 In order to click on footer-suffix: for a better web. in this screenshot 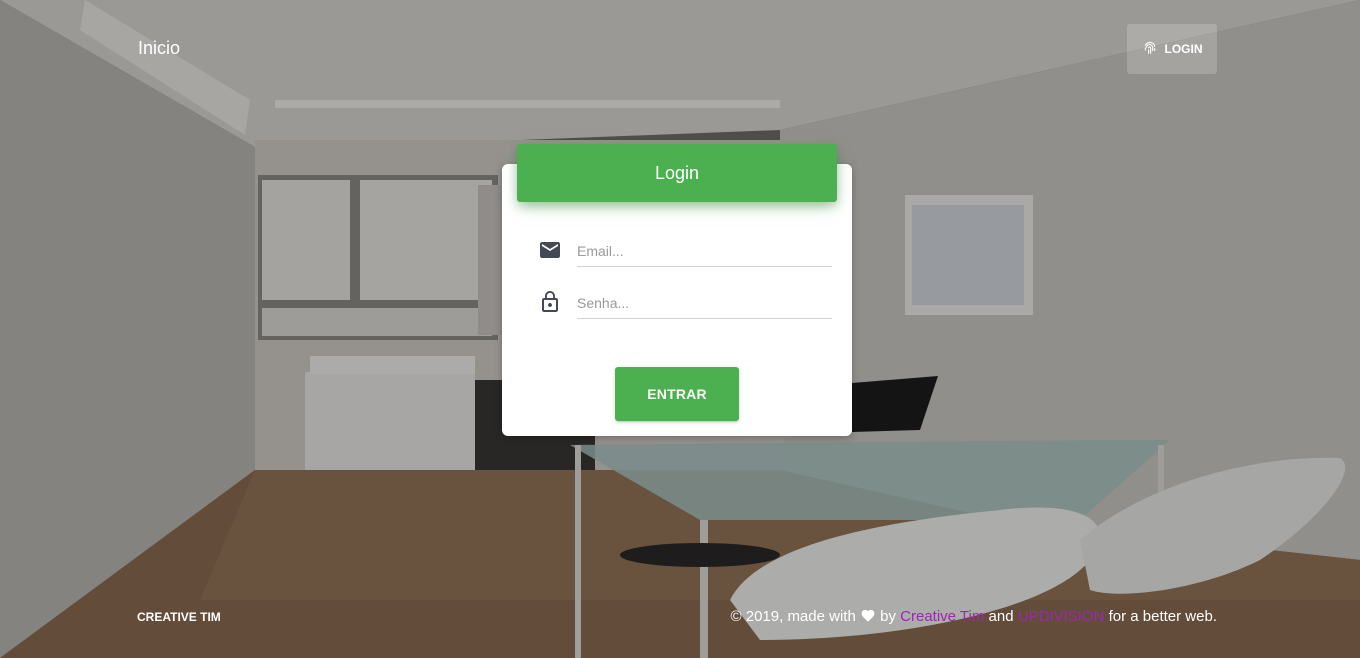, I will do `click(1162, 616)`.